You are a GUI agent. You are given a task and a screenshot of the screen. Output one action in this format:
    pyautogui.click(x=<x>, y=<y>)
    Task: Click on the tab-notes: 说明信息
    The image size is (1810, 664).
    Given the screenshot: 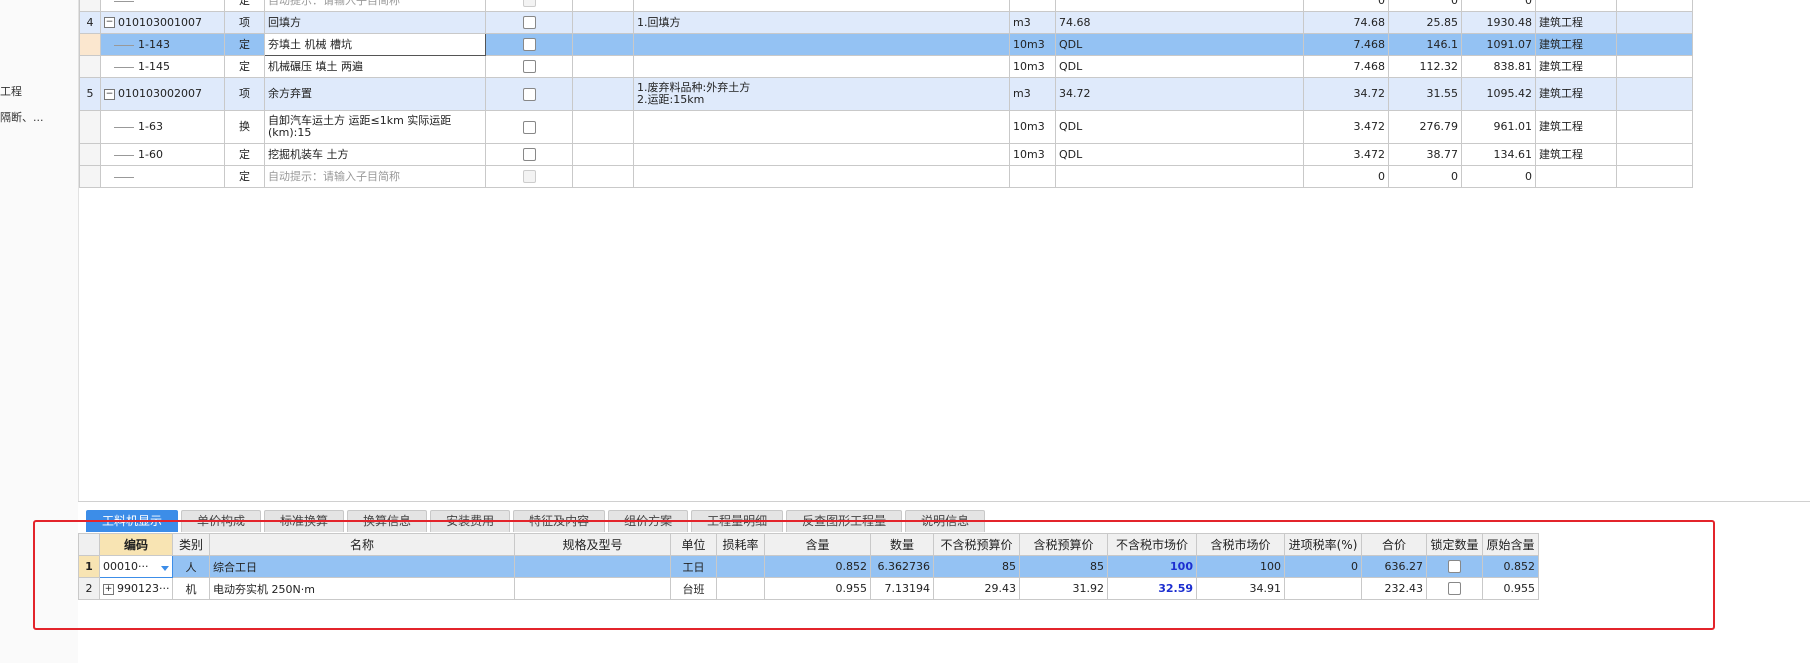 What is the action you would take?
    pyautogui.click(x=945, y=521)
    